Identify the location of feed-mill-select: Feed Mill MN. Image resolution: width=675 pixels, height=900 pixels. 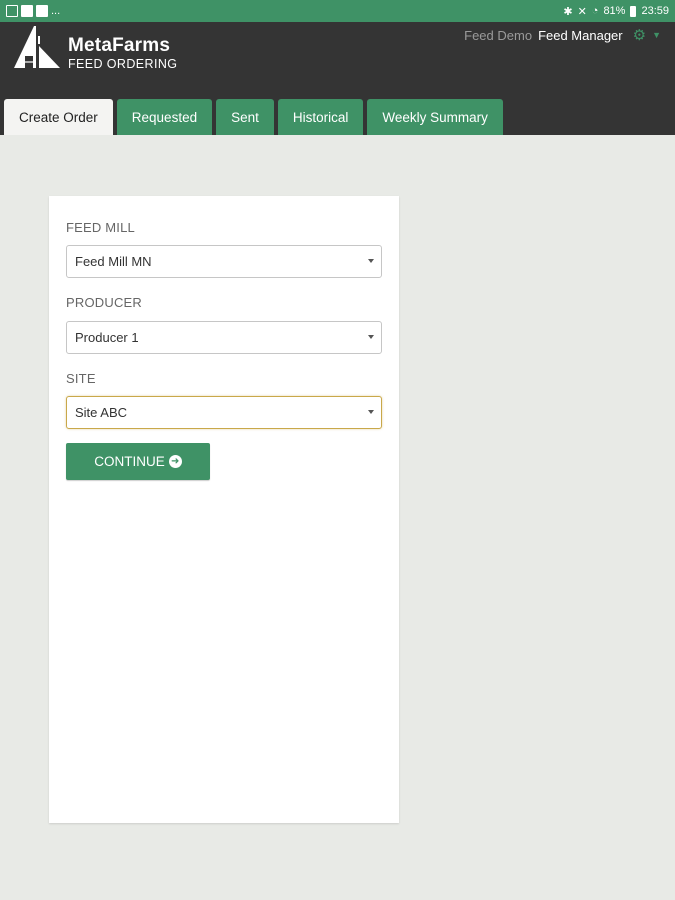
(224, 261).